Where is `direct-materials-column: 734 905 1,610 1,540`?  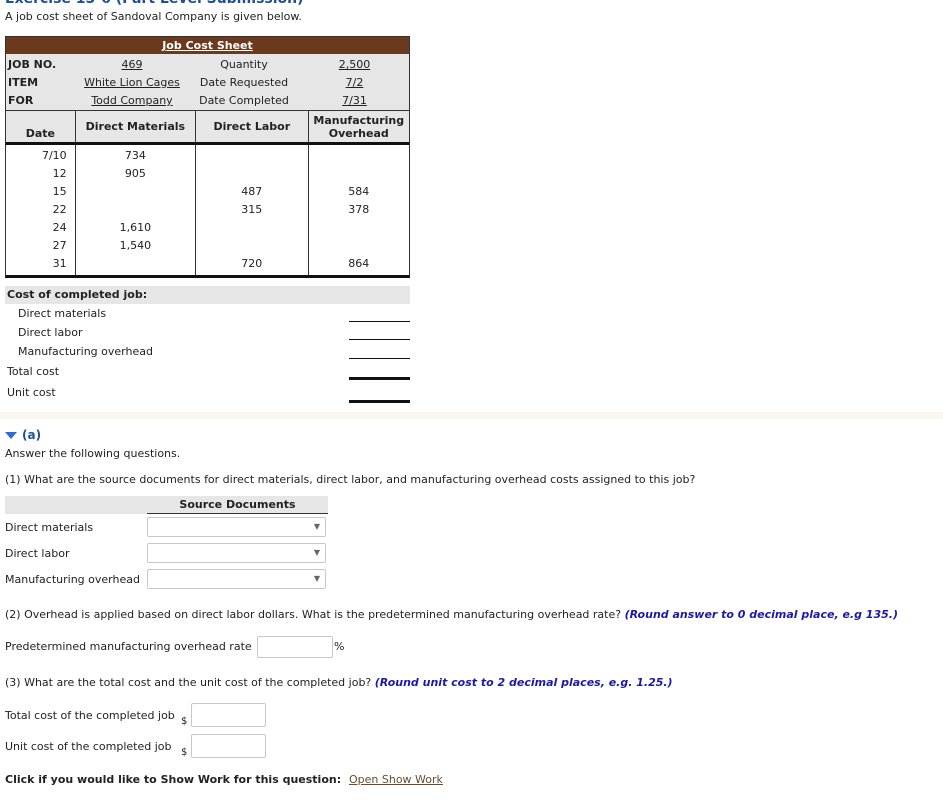 direct-materials-column: 734 905 1,610 1,540 is located at coordinates (136, 210).